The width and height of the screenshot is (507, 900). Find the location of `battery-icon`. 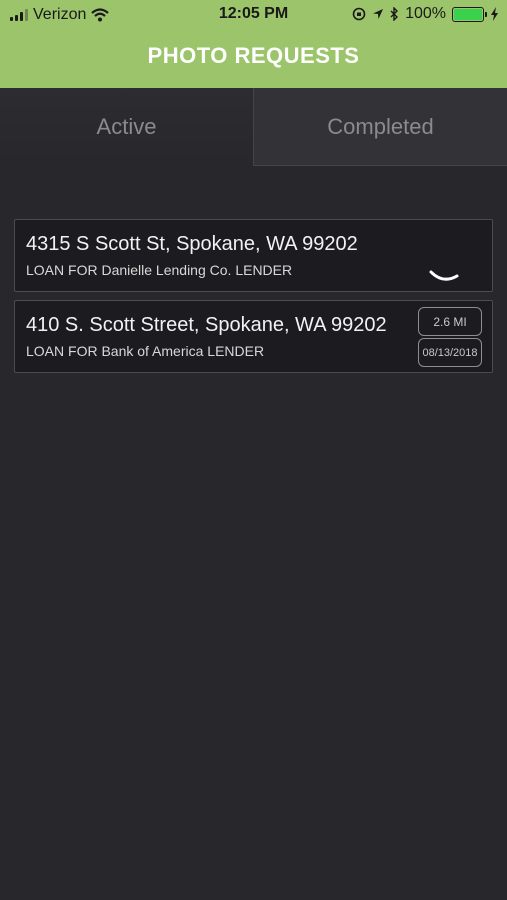

battery-icon is located at coordinates (469, 14).